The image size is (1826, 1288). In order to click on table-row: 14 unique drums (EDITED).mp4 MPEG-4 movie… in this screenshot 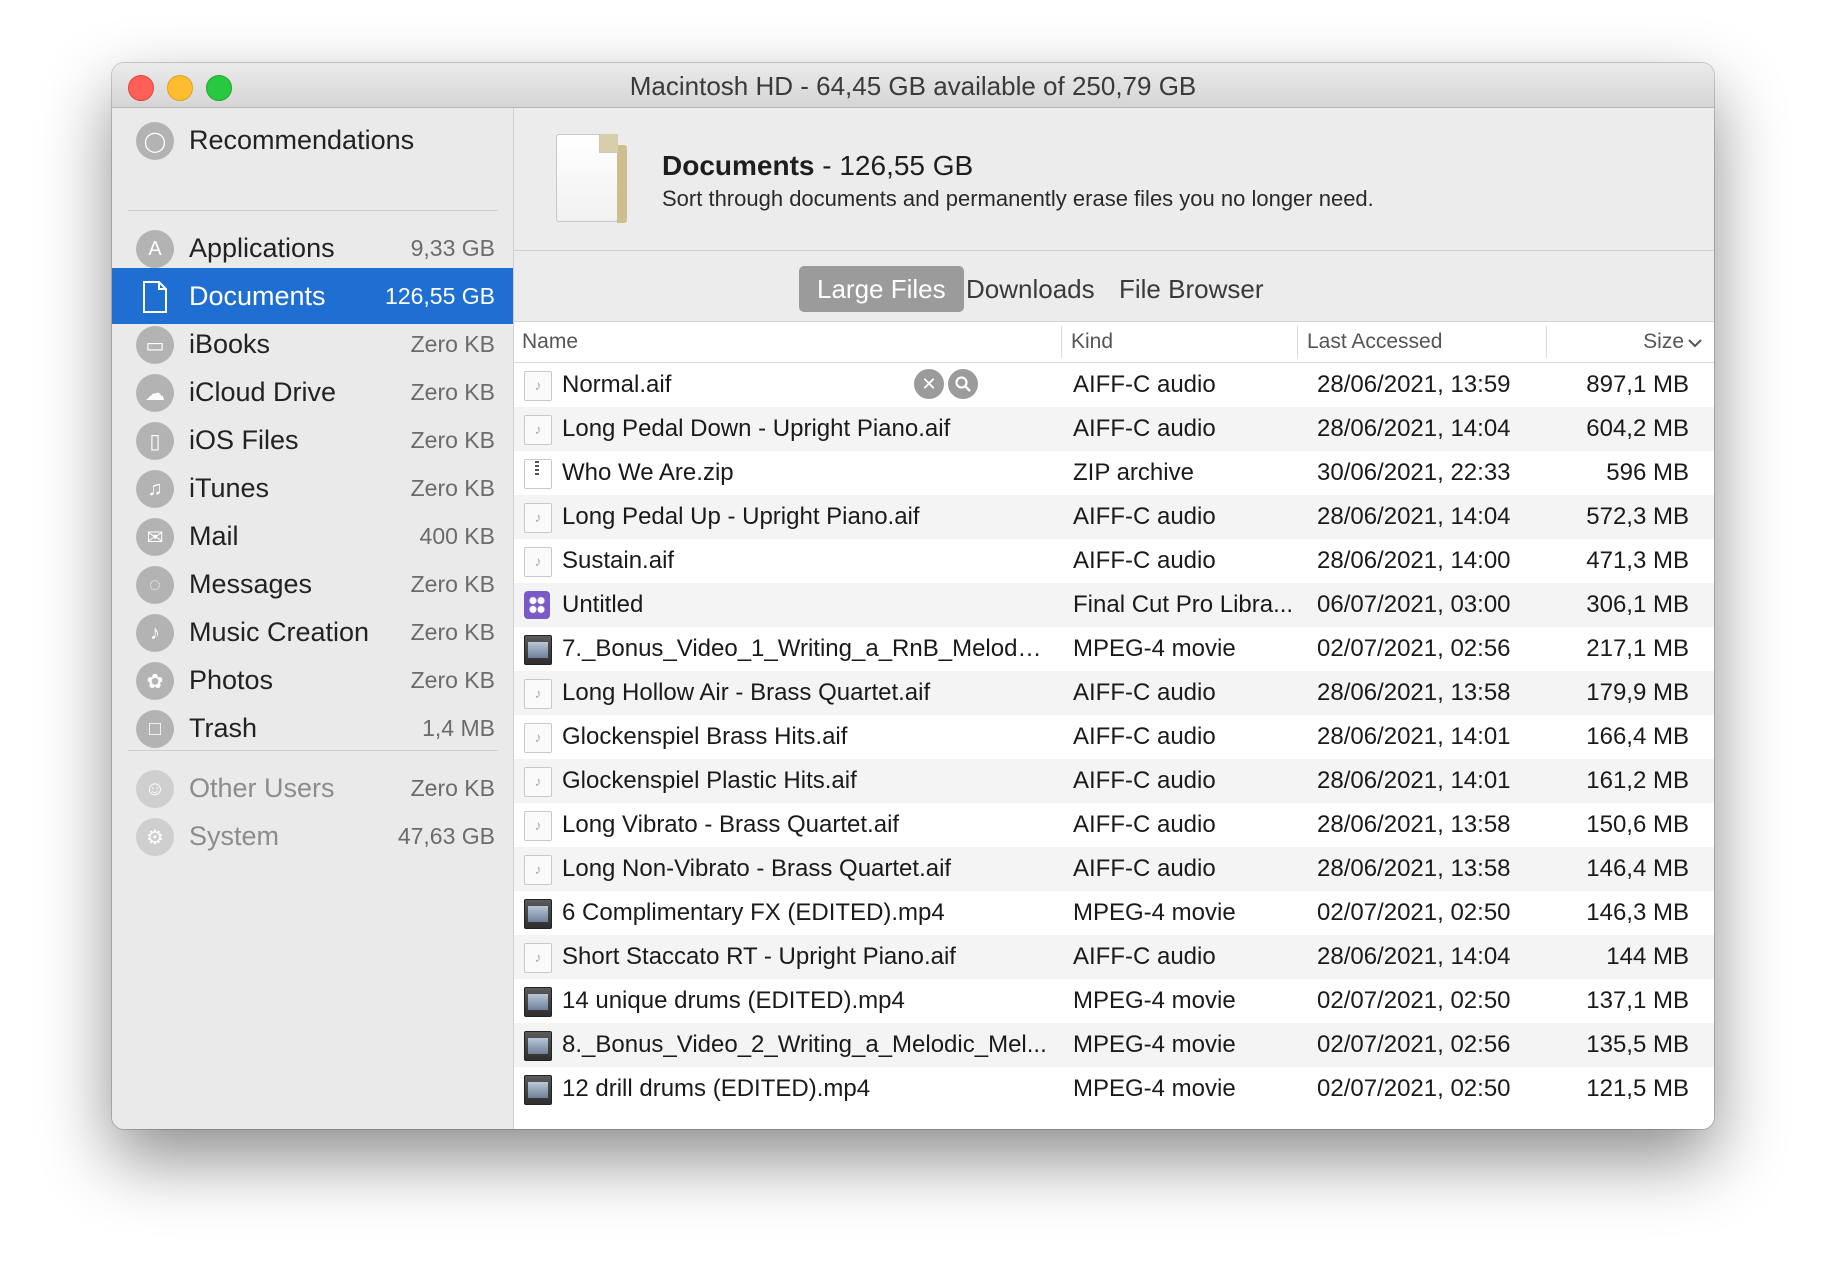, I will do `click(1114, 1001)`.